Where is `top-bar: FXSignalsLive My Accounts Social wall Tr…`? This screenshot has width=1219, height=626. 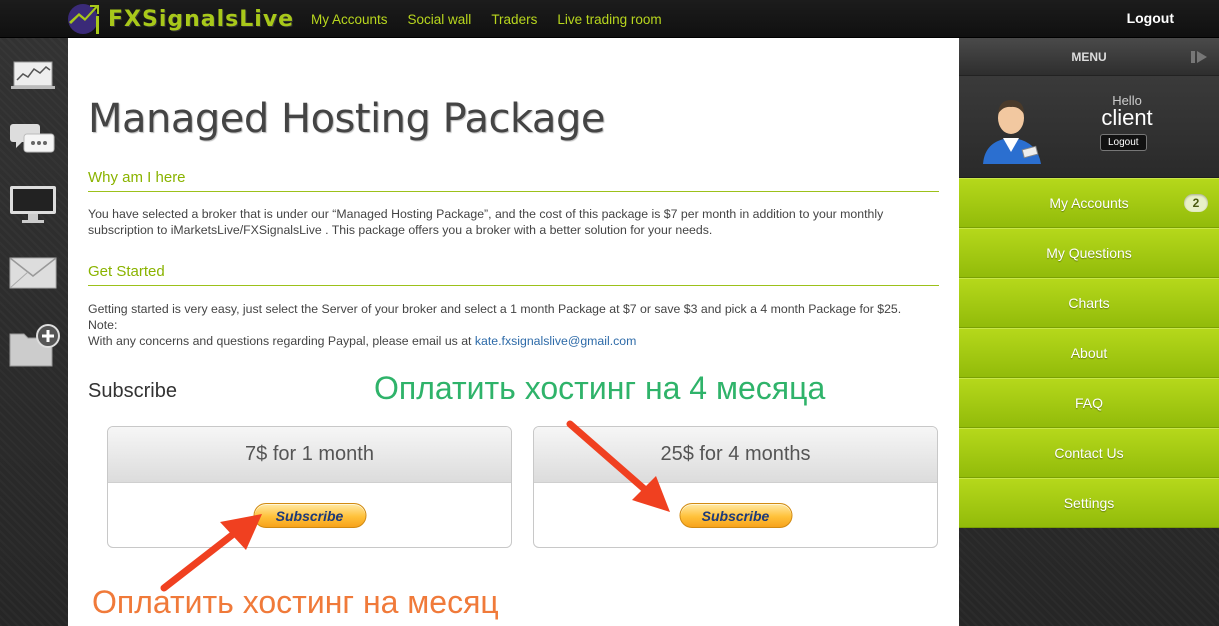
top-bar: FXSignalsLive My Accounts Social wall Tr… is located at coordinates (609, 19).